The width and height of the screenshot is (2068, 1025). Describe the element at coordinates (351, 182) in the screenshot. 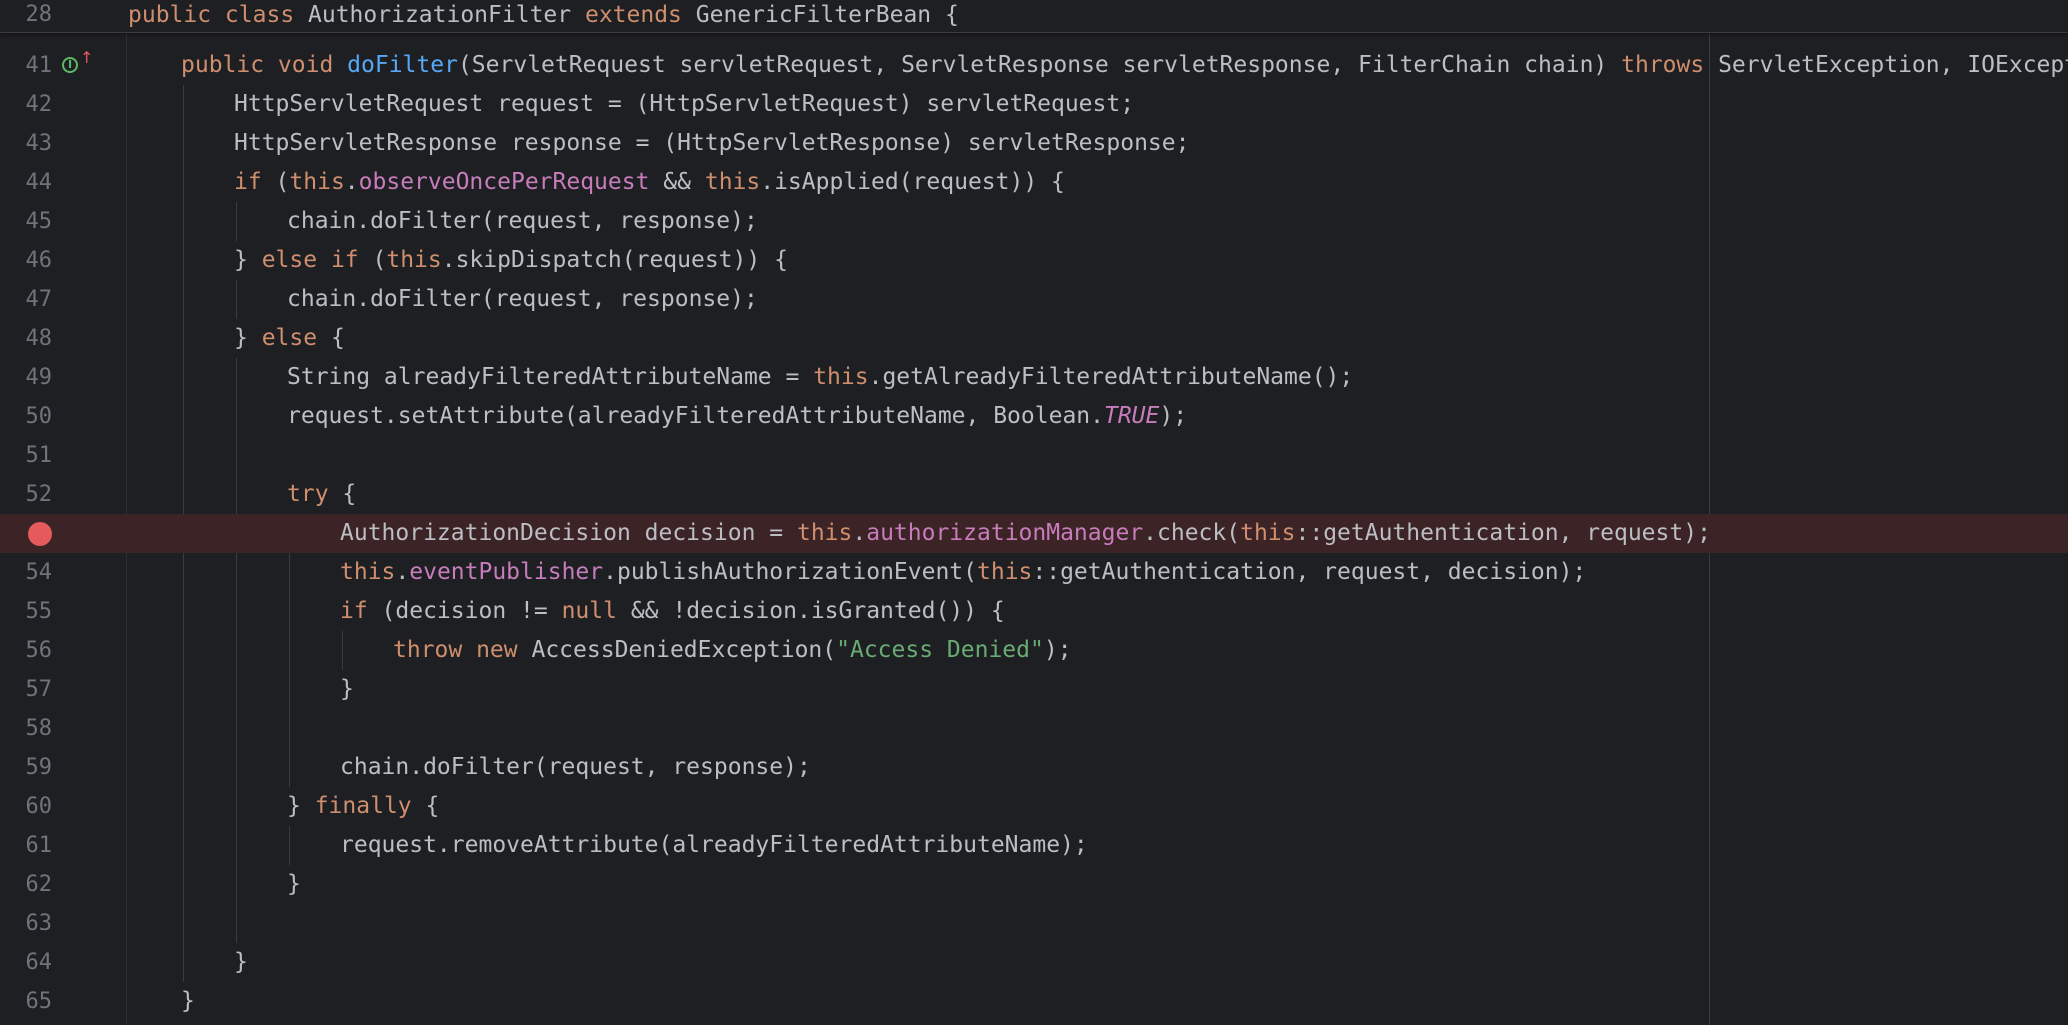

I see `code-token: .` at that location.